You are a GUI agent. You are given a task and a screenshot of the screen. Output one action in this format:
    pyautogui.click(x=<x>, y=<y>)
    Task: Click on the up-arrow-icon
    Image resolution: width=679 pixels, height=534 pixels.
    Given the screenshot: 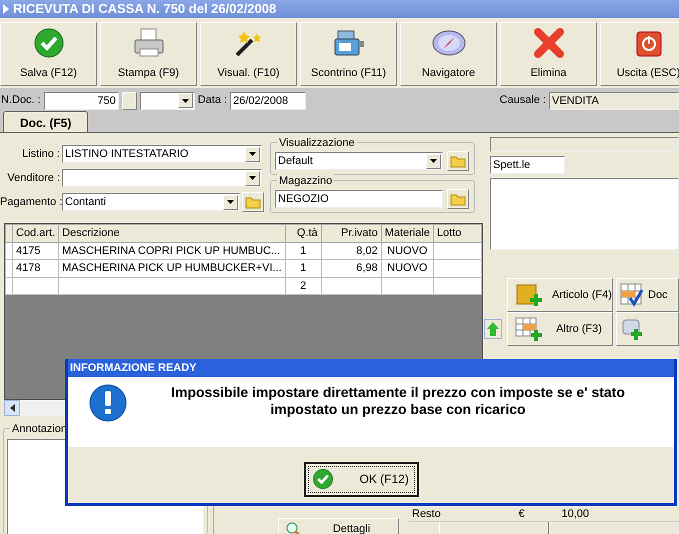 What is the action you would take?
    pyautogui.click(x=493, y=329)
    